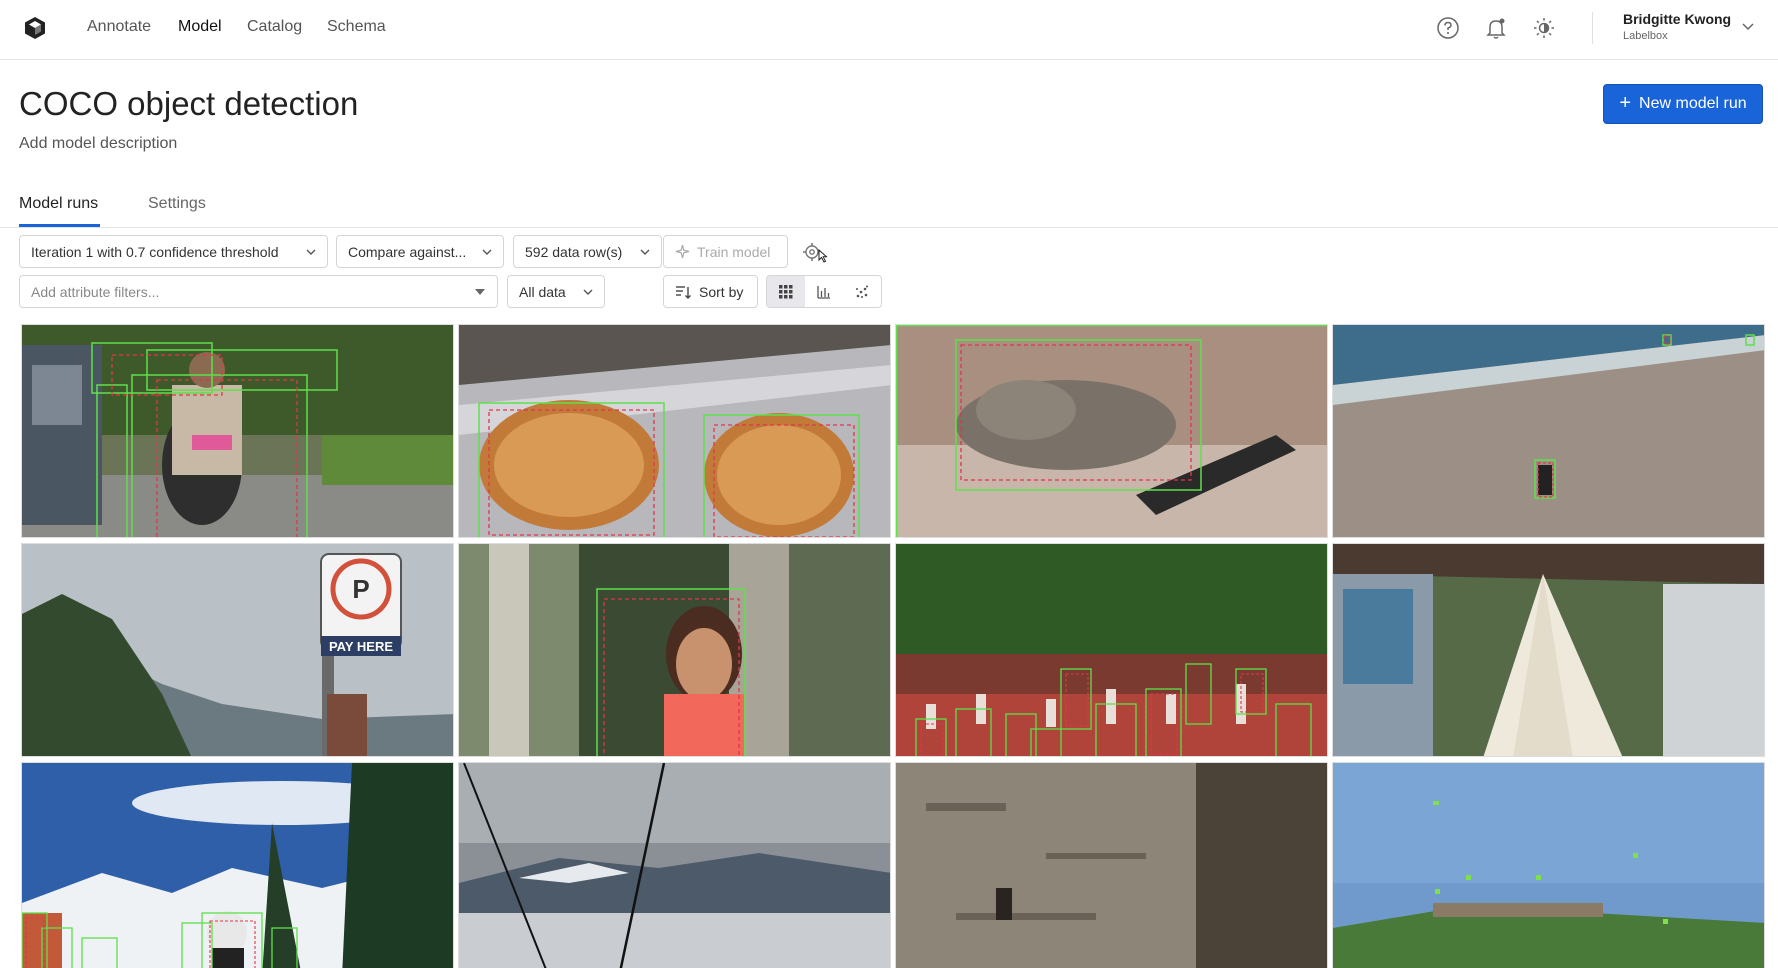 This screenshot has width=1778, height=968. I want to click on plus-icon: +, so click(1625, 103).